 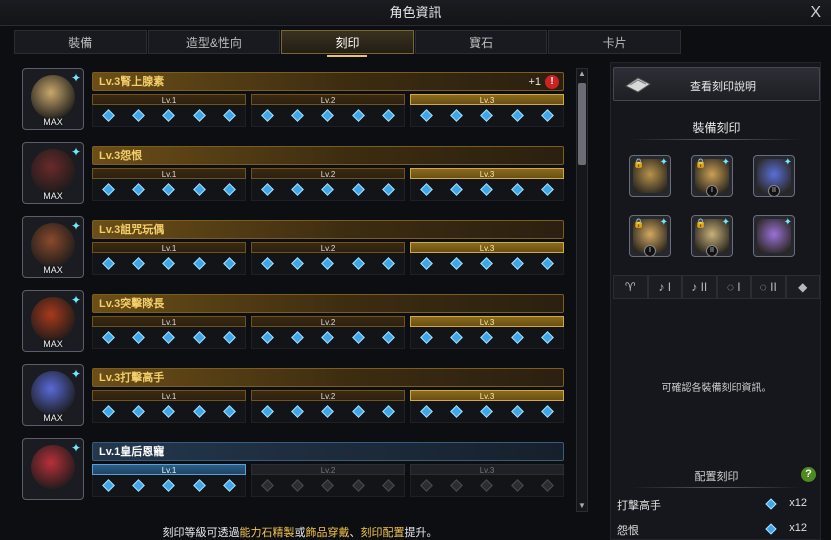 What do you see at coordinates (630, 287) in the screenshot?
I see `necklace-slot-icon: ♈` at bounding box center [630, 287].